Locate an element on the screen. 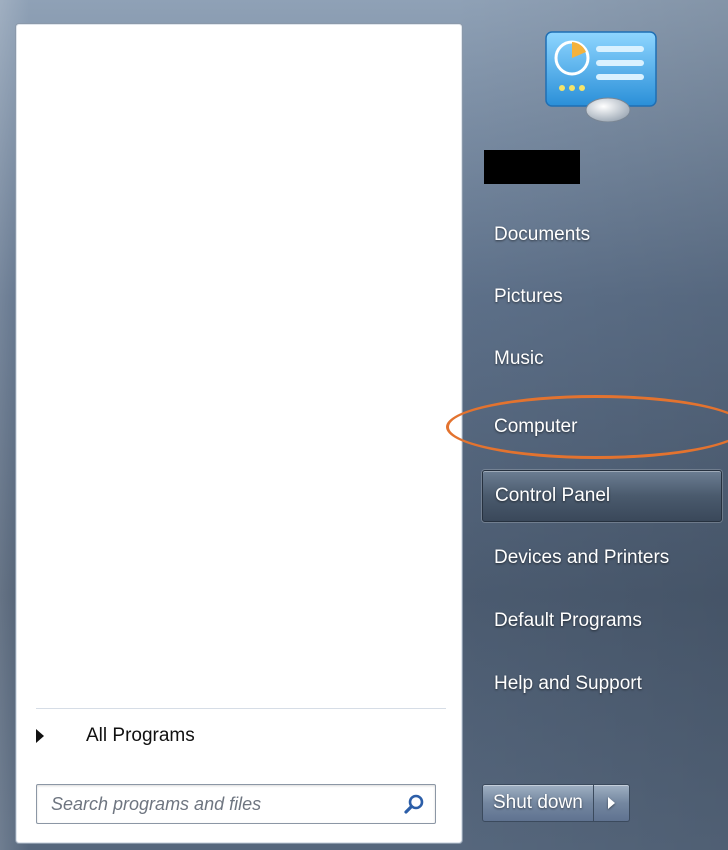 This screenshot has width=728, height=850. documents-label: Documents is located at coordinates (542, 234).